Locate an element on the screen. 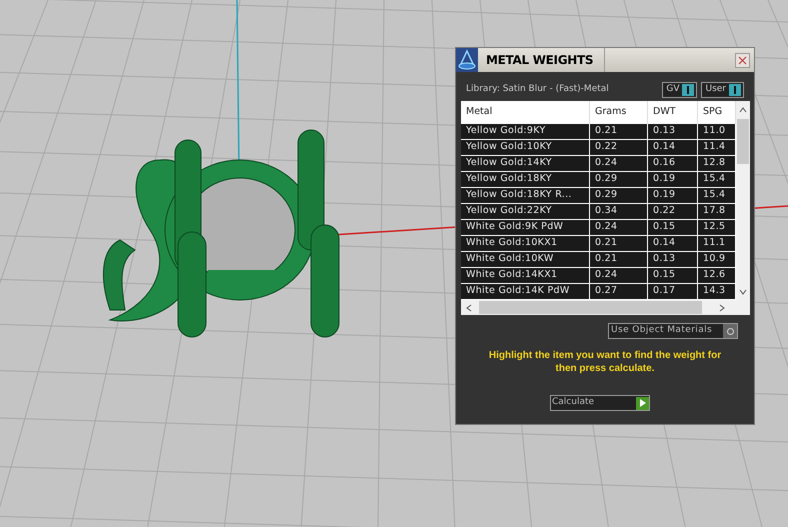 Image resolution: width=788 pixels, height=527 pixels. toggle-button: GV is located at coordinates (680, 90).